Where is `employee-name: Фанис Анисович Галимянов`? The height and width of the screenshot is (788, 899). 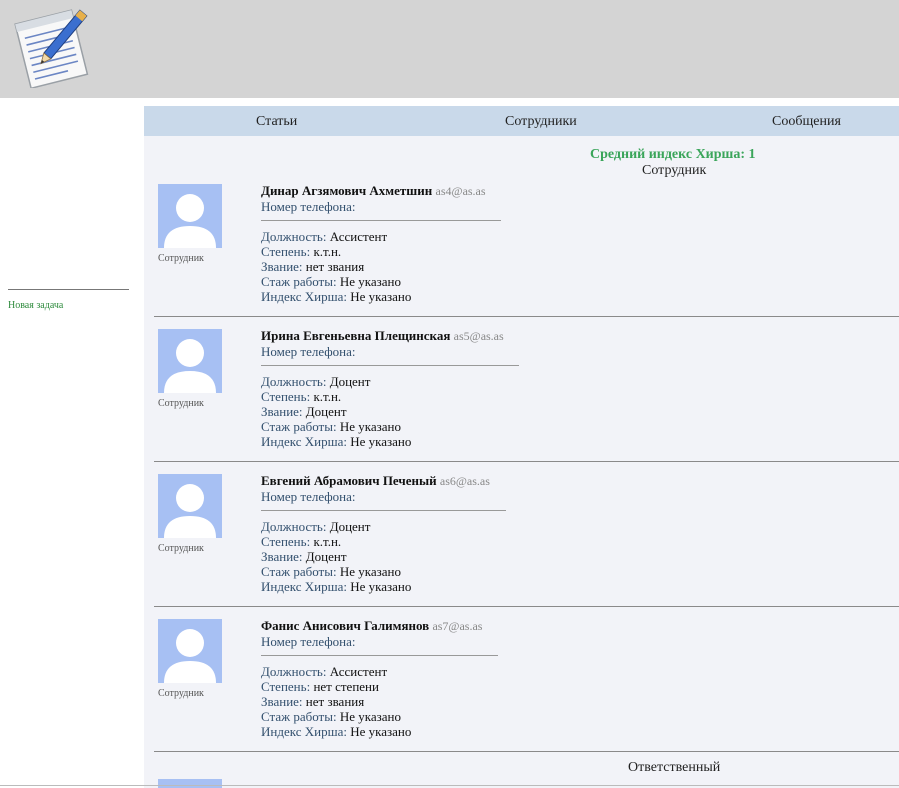 employee-name: Фанис Анисович Галимянов is located at coordinates (345, 625).